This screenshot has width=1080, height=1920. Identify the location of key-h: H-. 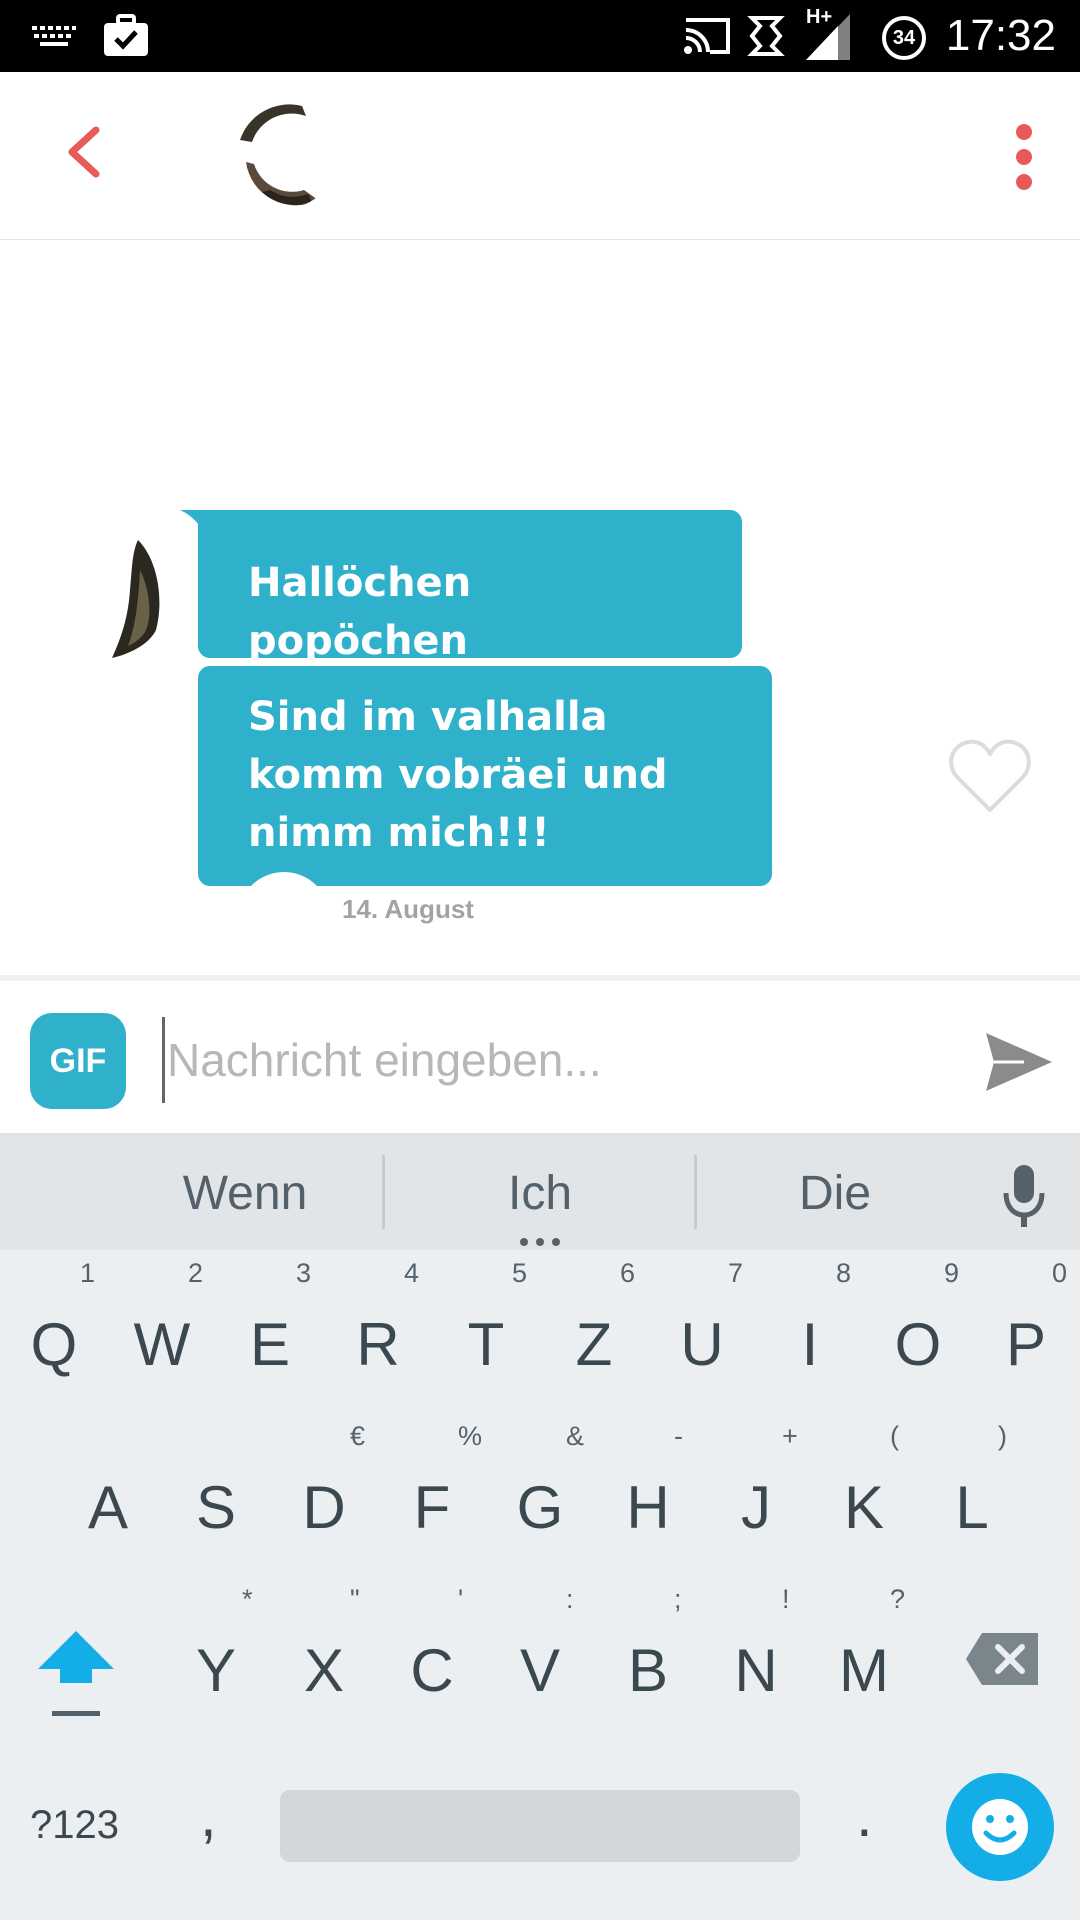
(648, 1493).